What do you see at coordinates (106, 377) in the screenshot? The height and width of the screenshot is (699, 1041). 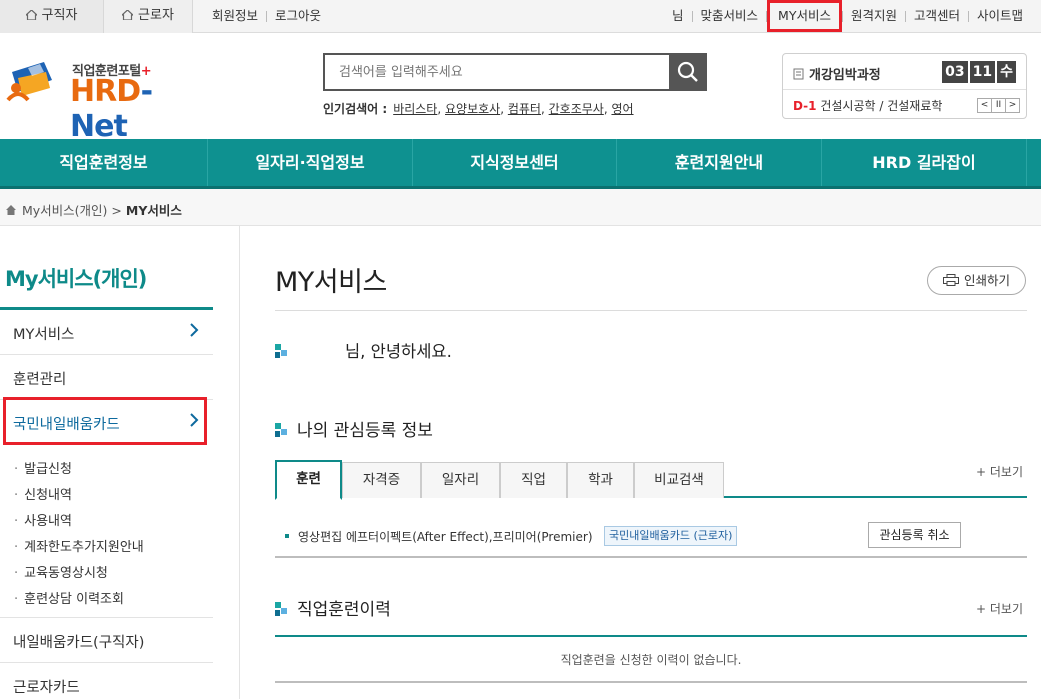 I see `sidebar-item-training-management: 훈련관리` at bounding box center [106, 377].